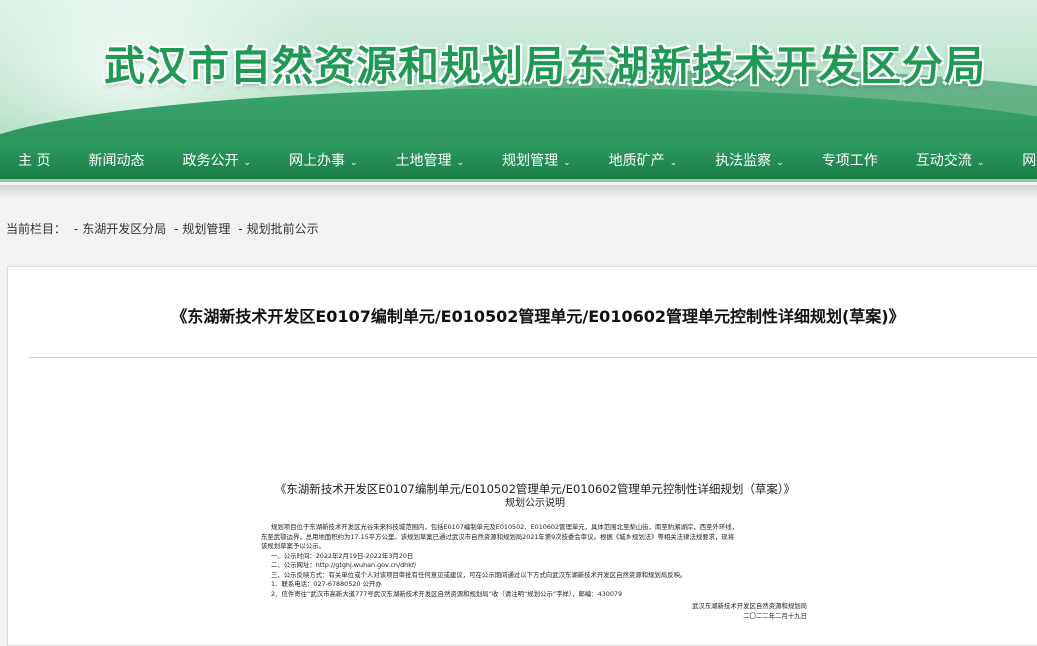  Describe the element at coordinates (344, 565) in the screenshot. I see `notice-item: 二、公示网址：http://gtghj.wuhan.gov.cn/dhkf/` at that location.